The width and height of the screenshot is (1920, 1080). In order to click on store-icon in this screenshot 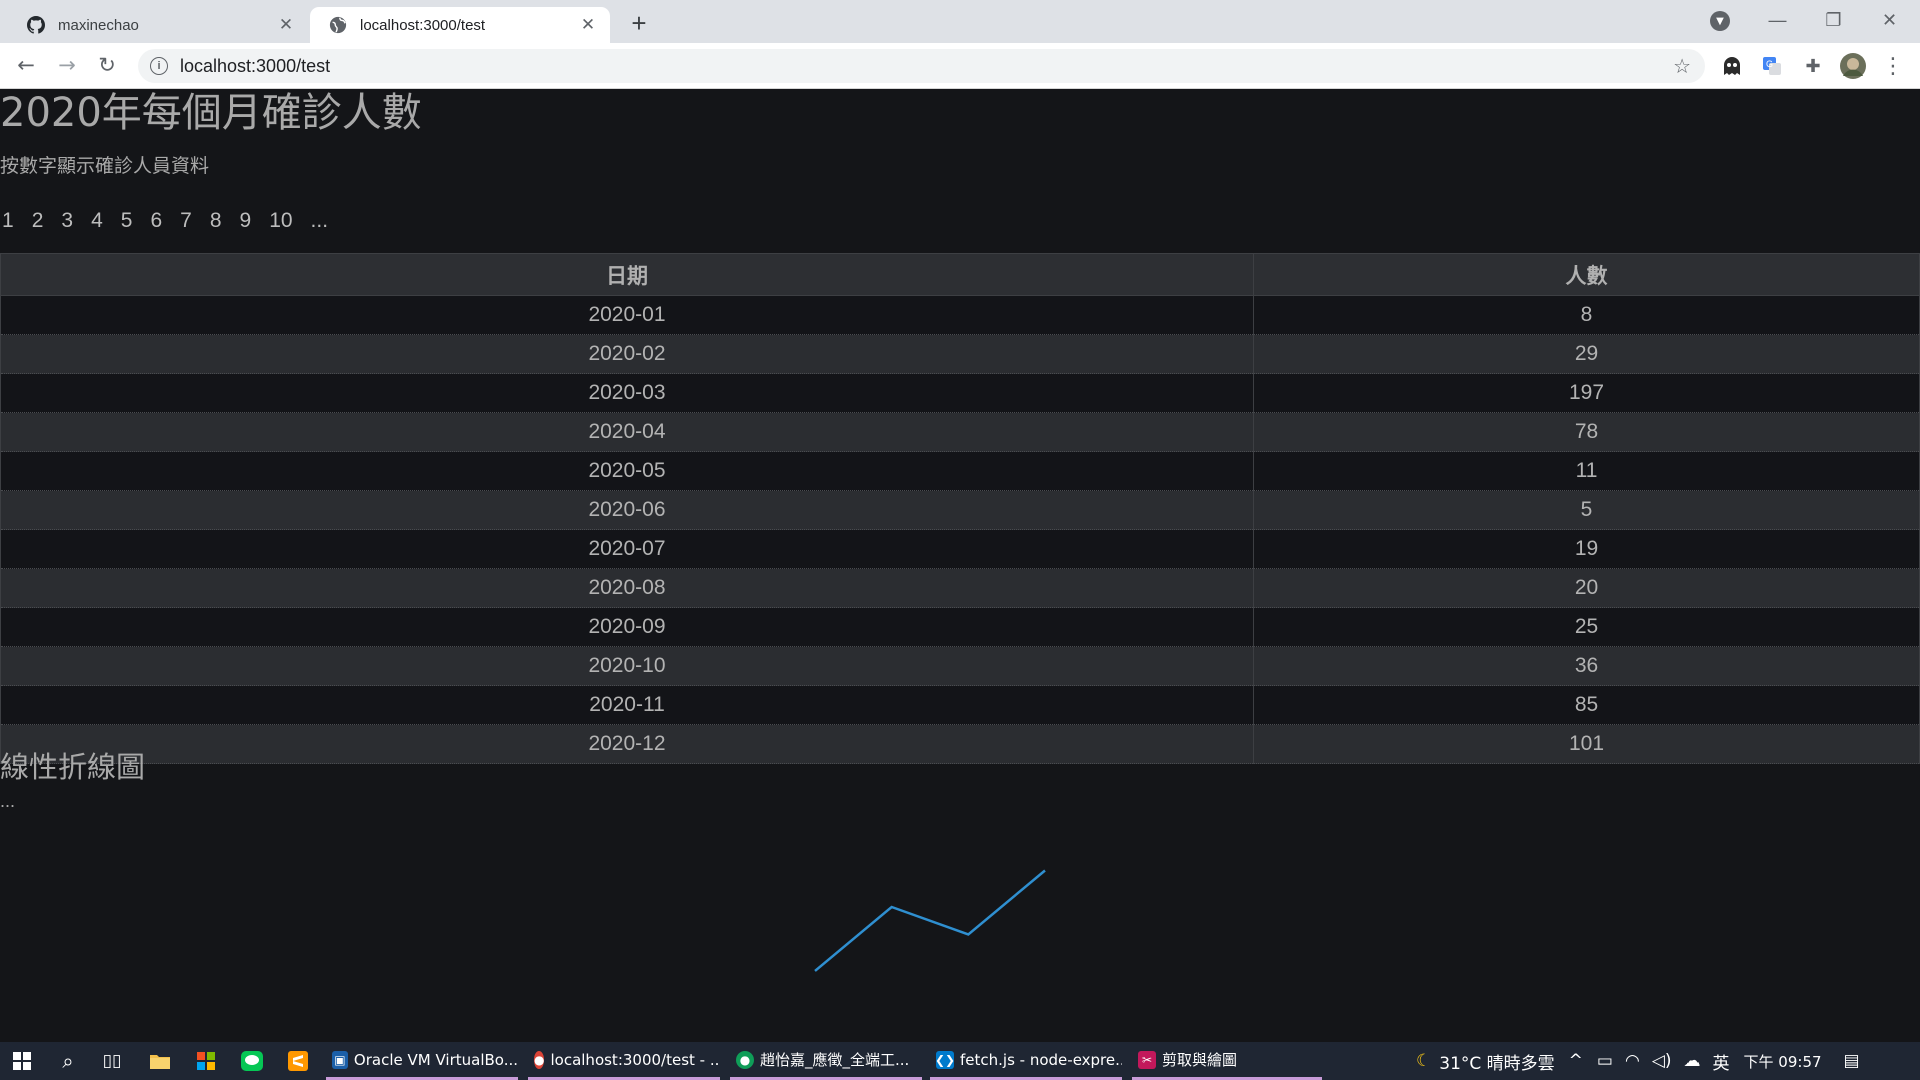, I will do `click(206, 1061)`.